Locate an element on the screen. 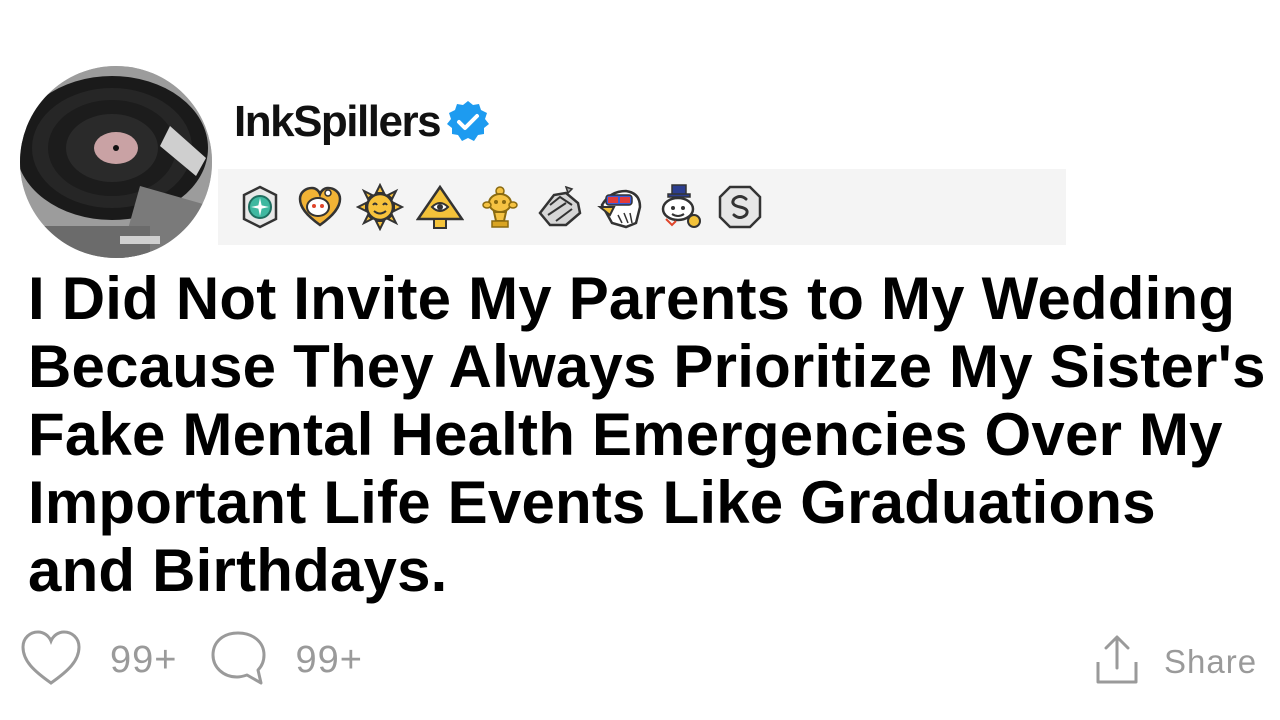  heart-icon is located at coordinates (51, 660).